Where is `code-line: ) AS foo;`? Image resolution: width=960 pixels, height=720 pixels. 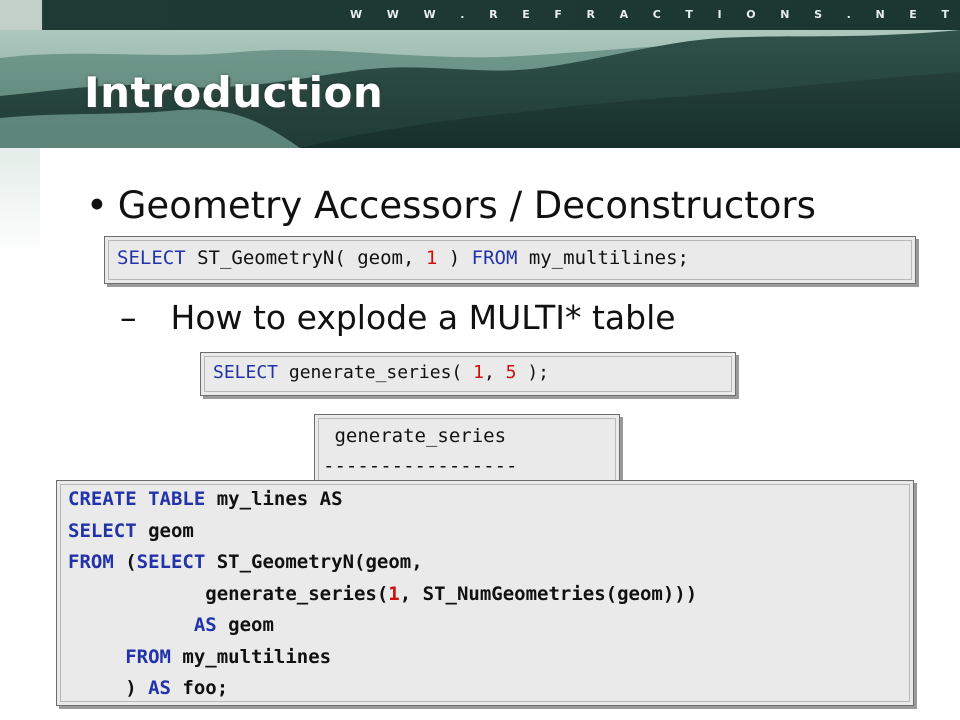
code-line: ) AS foo; is located at coordinates (490, 689).